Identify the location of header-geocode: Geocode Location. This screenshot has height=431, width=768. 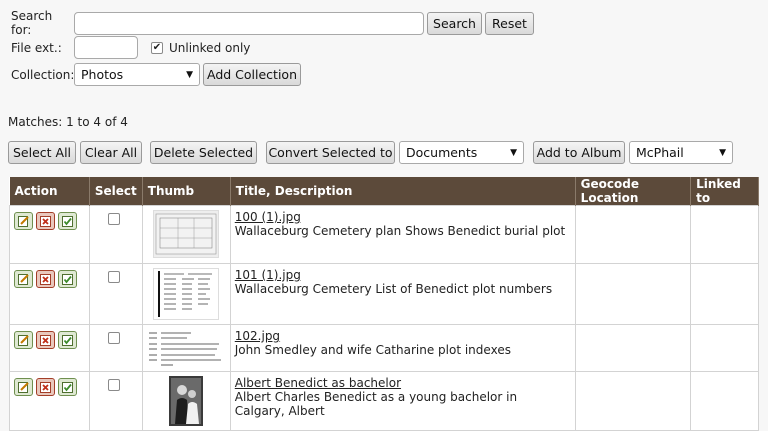
(633, 191).